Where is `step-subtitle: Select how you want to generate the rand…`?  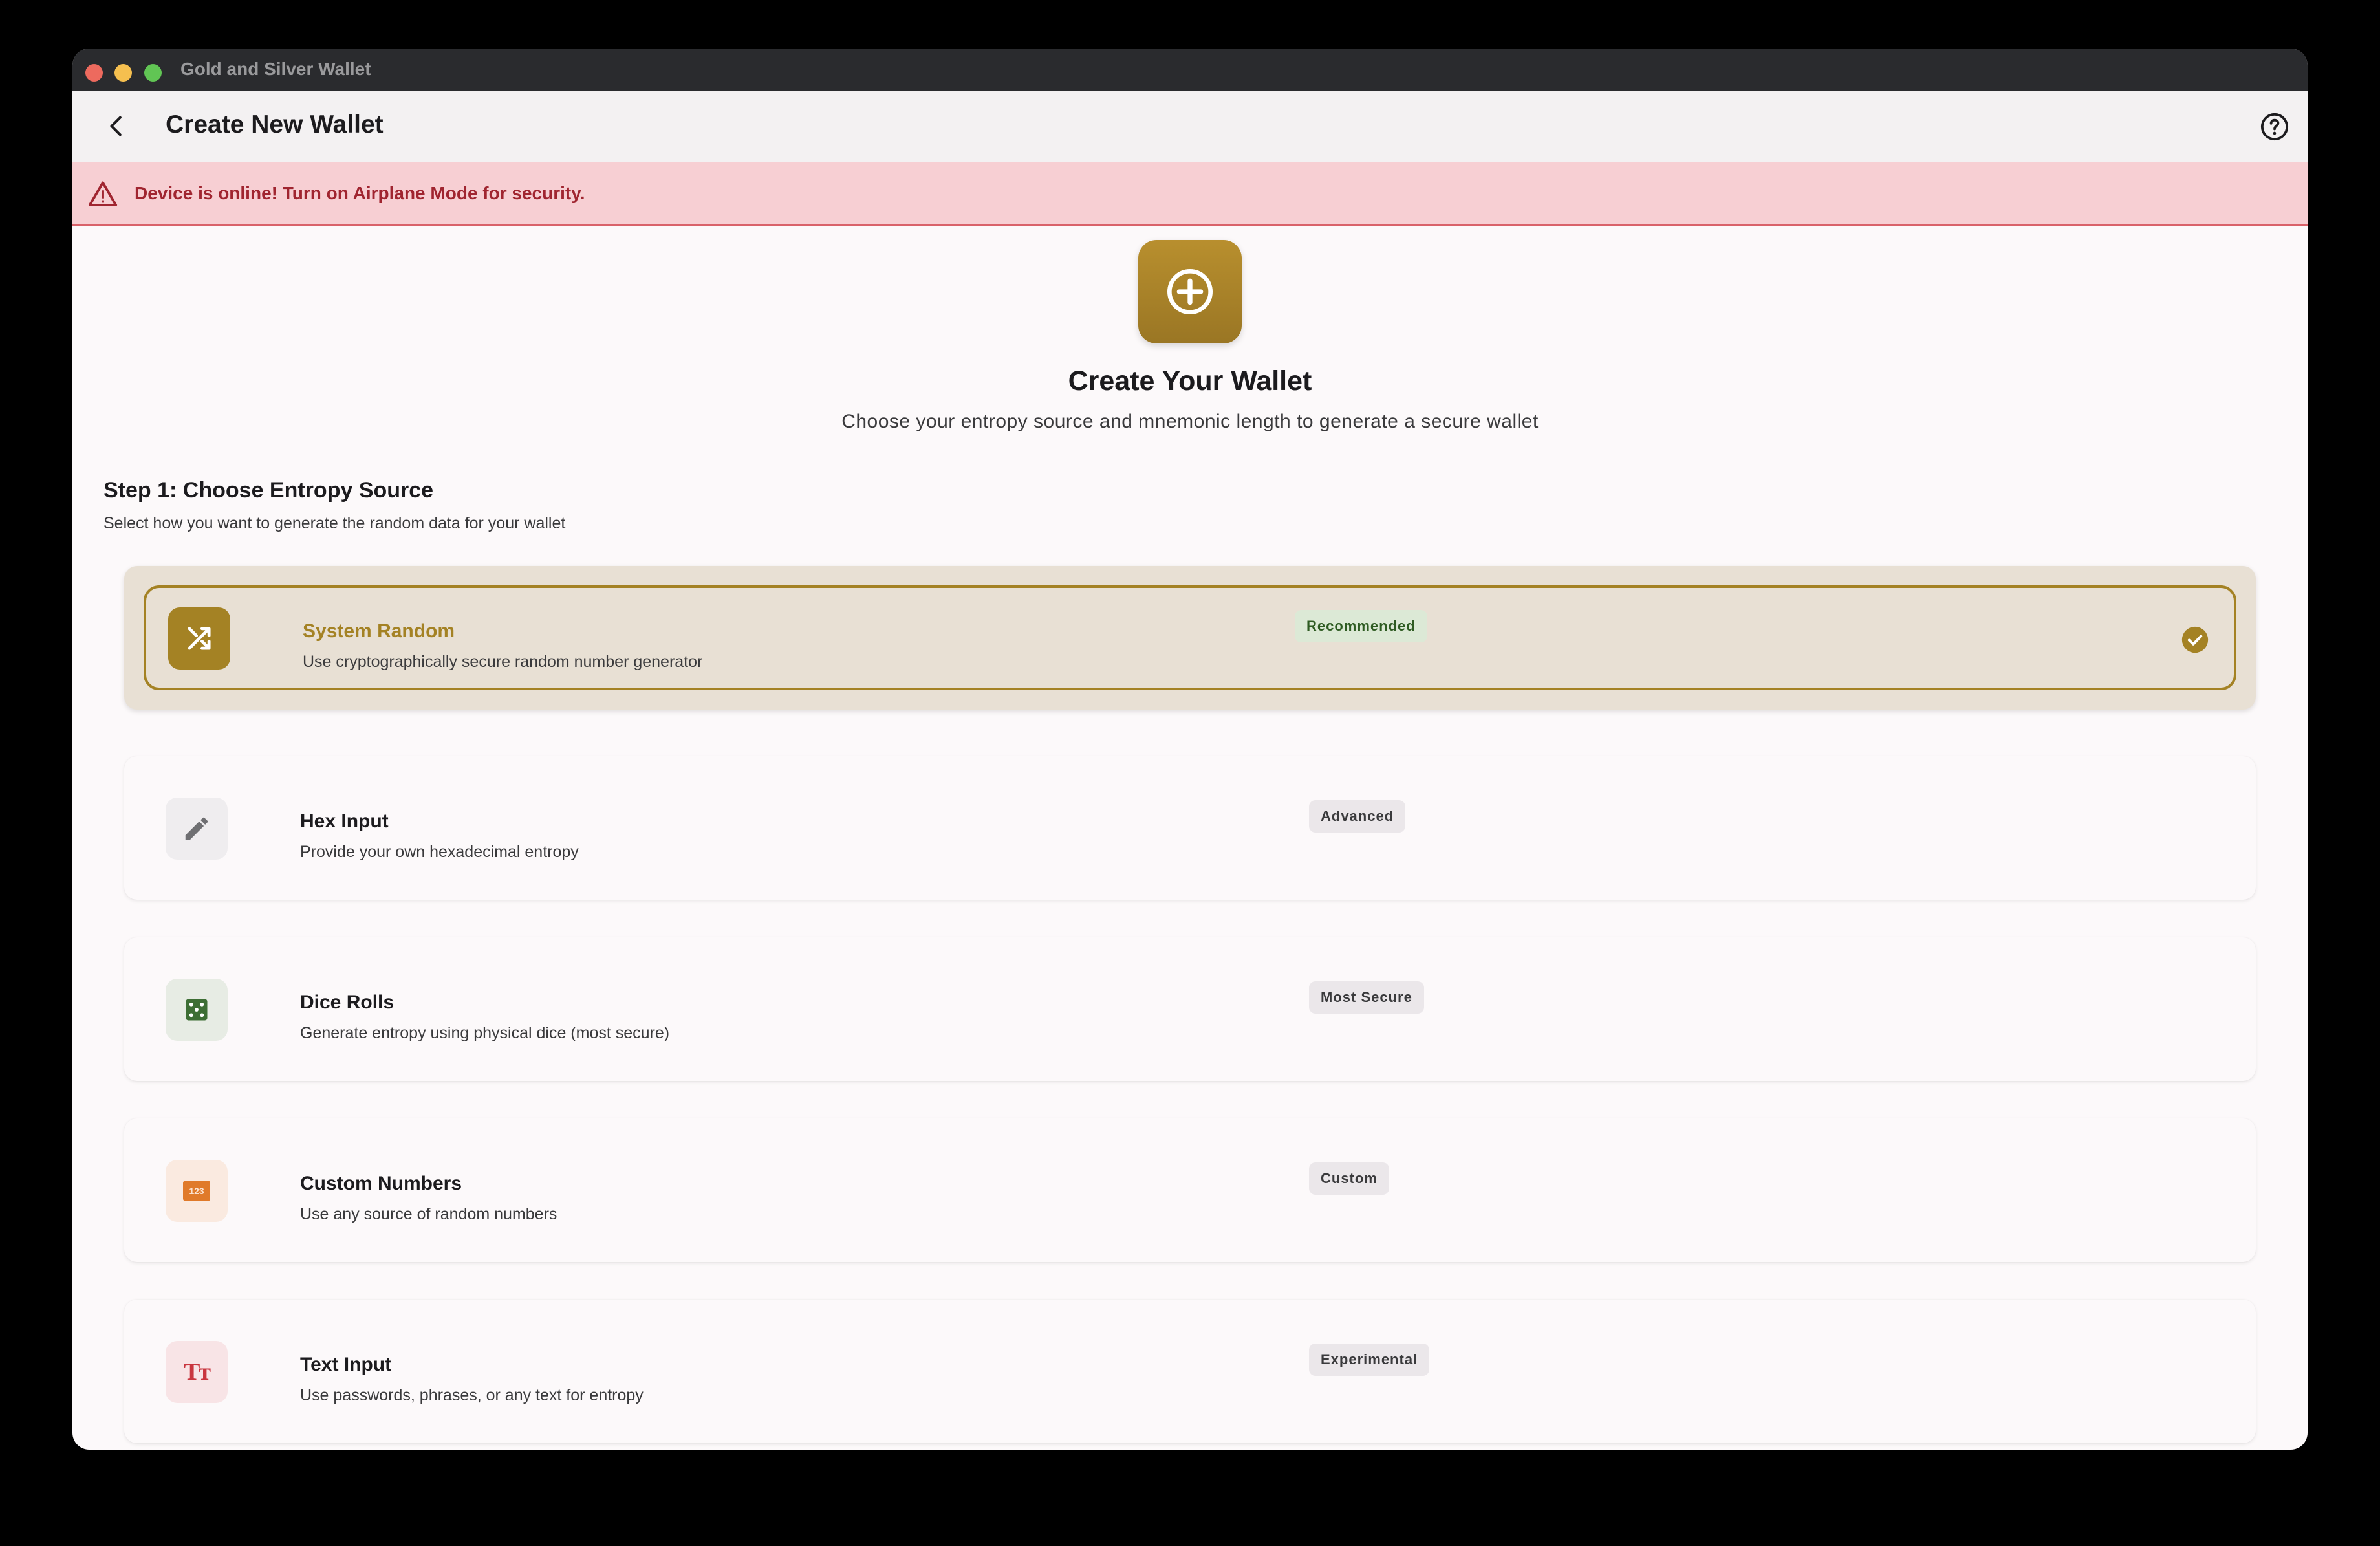
step-subtitle: Select how you want to generate the rand… is located at coordinates (334, 523).